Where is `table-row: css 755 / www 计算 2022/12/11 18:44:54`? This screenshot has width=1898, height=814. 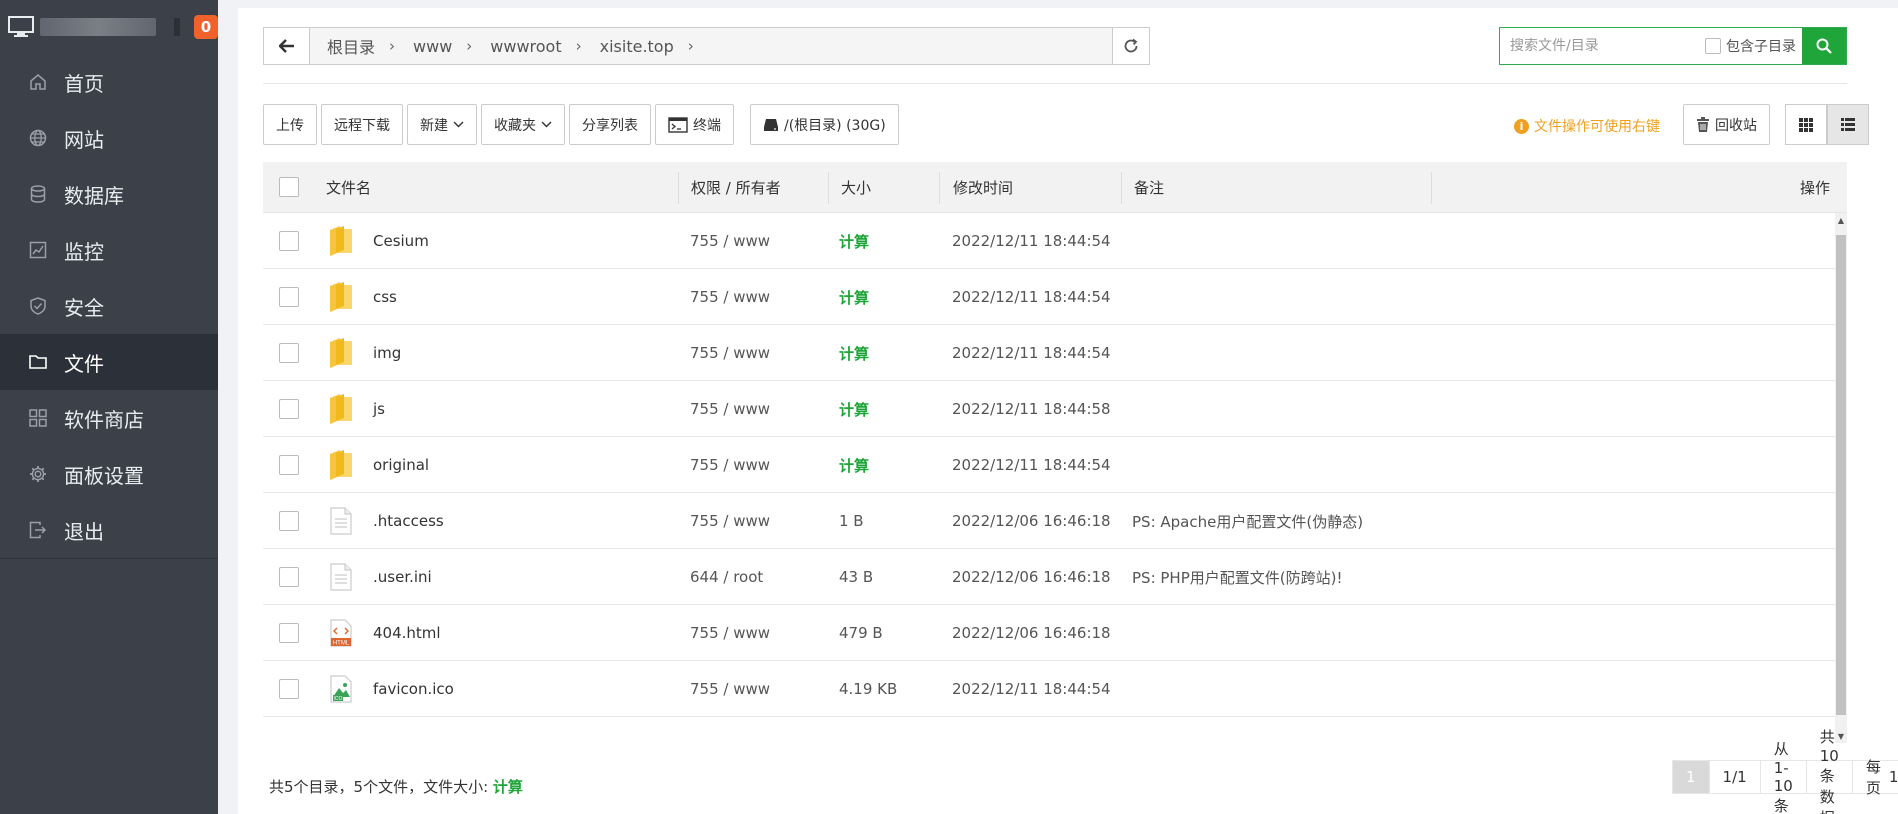
table-row: css 755 / www 计算 2022/12/11 18:44:54 is located at coordinates (1049, 297).